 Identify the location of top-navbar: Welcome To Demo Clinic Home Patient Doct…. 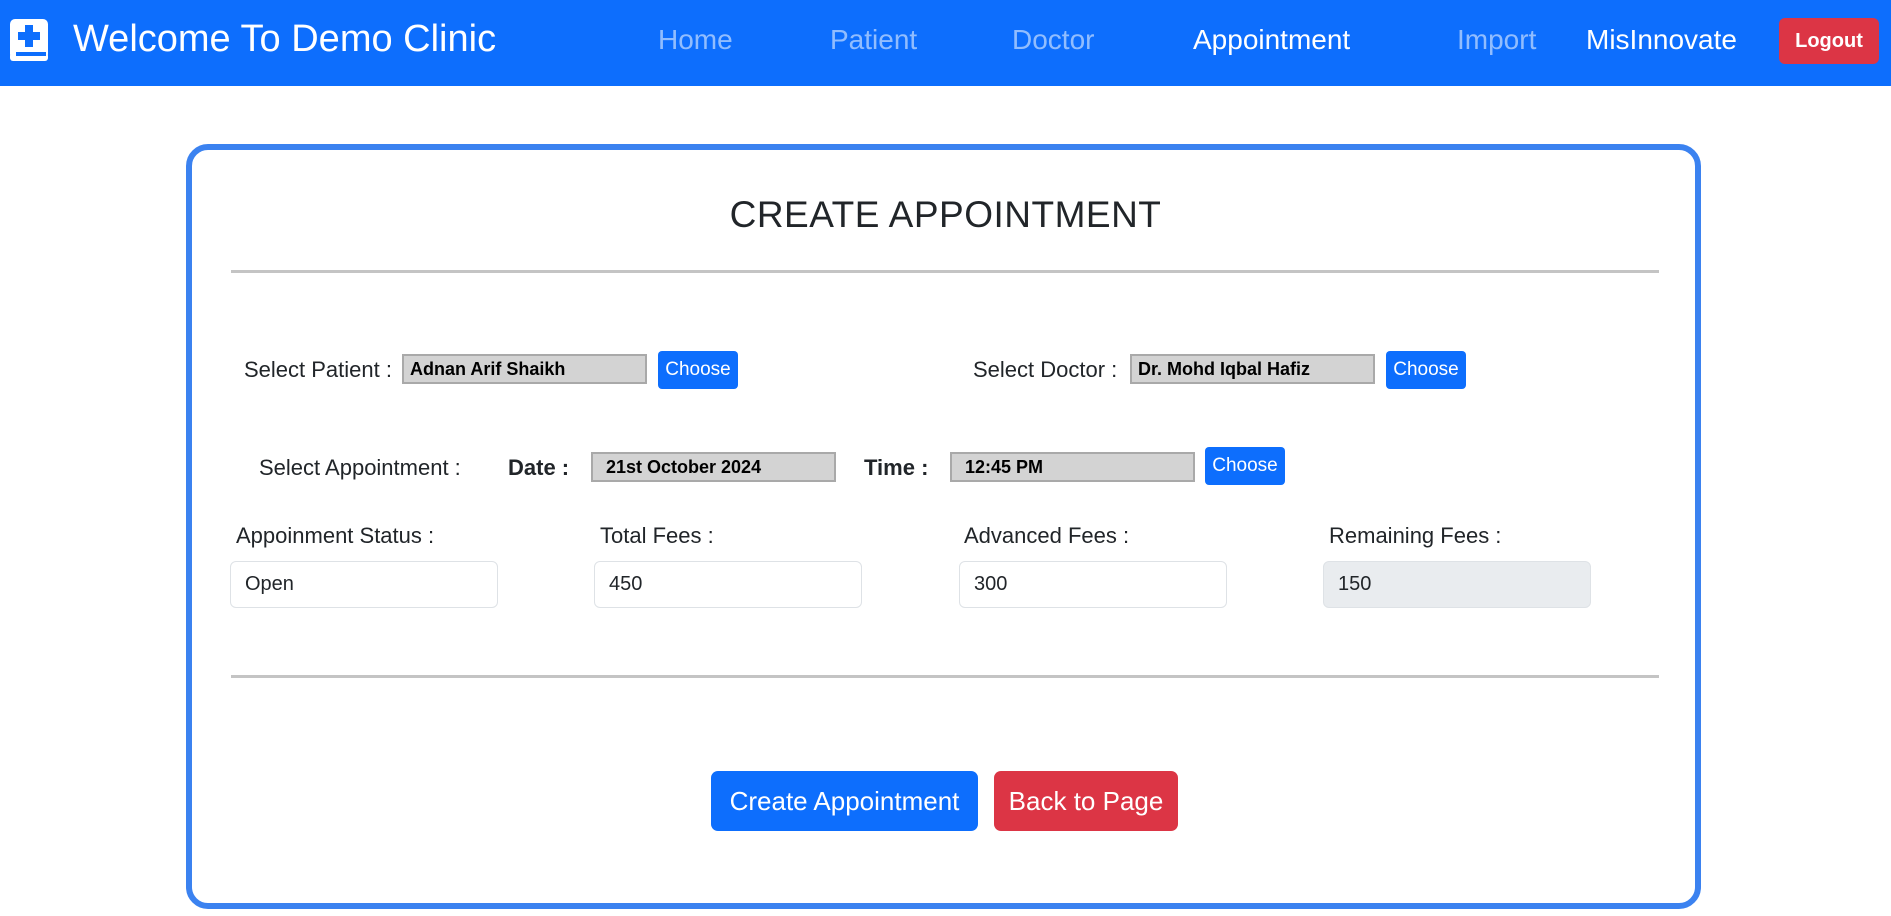
(945, 43).